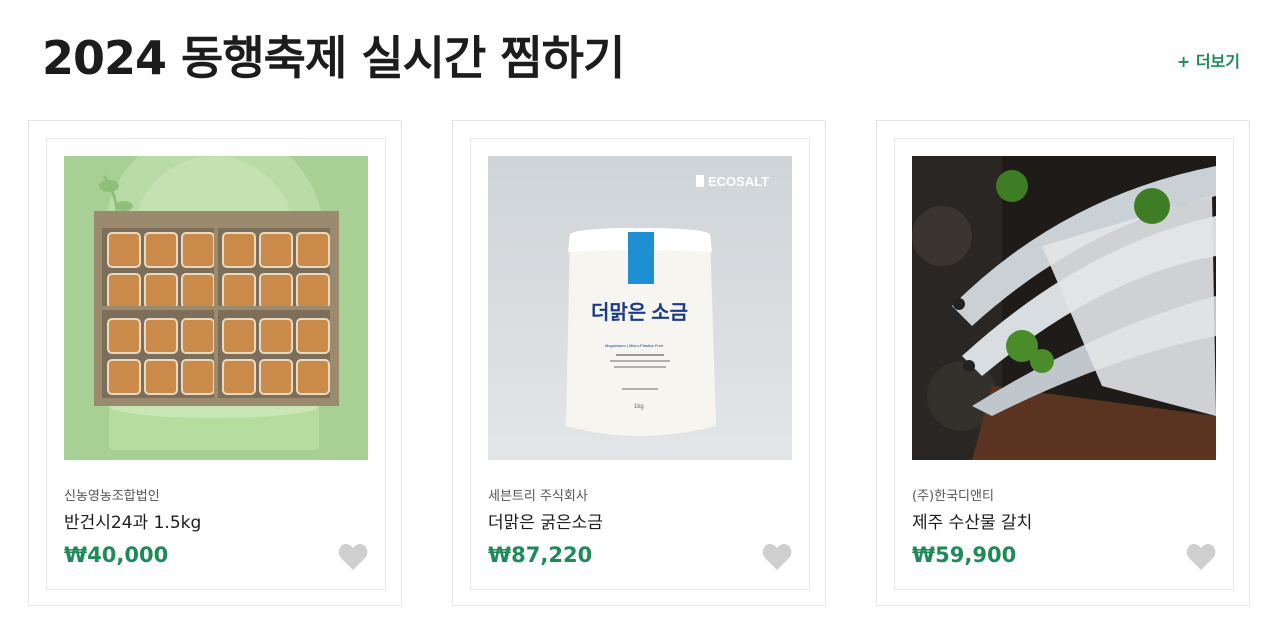  Describe the element at coordinates (639, 312) in the screenshot. I see `salt-logo-text: 더맑은 소금` at that location.